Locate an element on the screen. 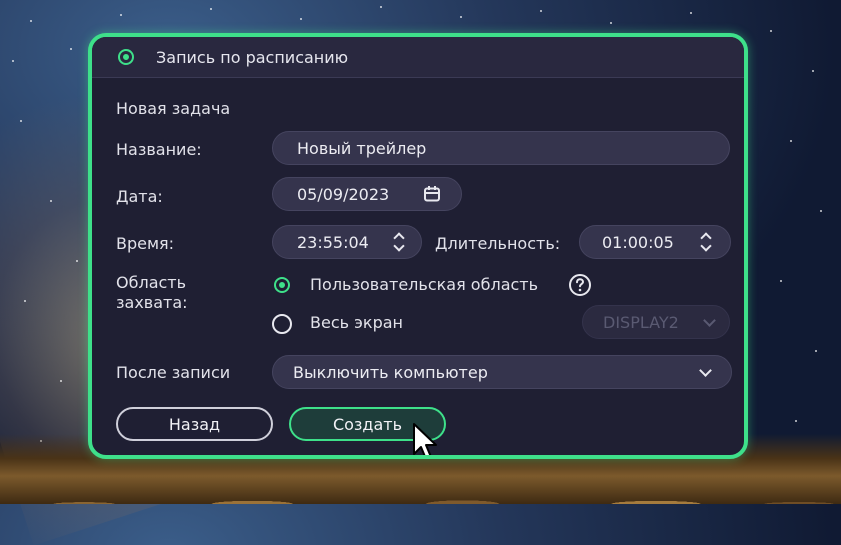 This screenshot has height=545, width=841. calendar-icon is located at coordinates (432, 194).